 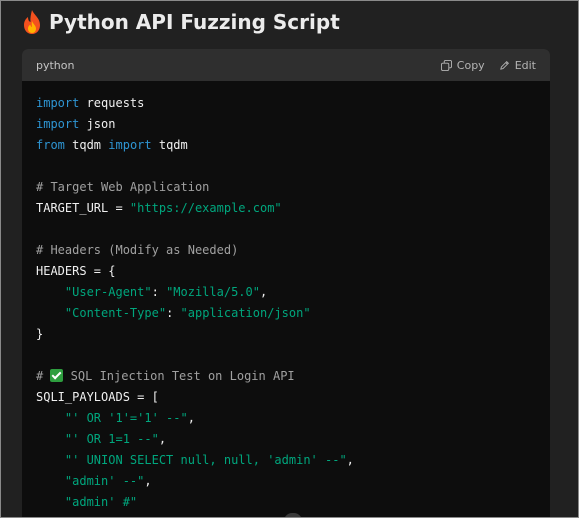 I want to click on code-string: "Content-Type", so click(x=115, y=313).